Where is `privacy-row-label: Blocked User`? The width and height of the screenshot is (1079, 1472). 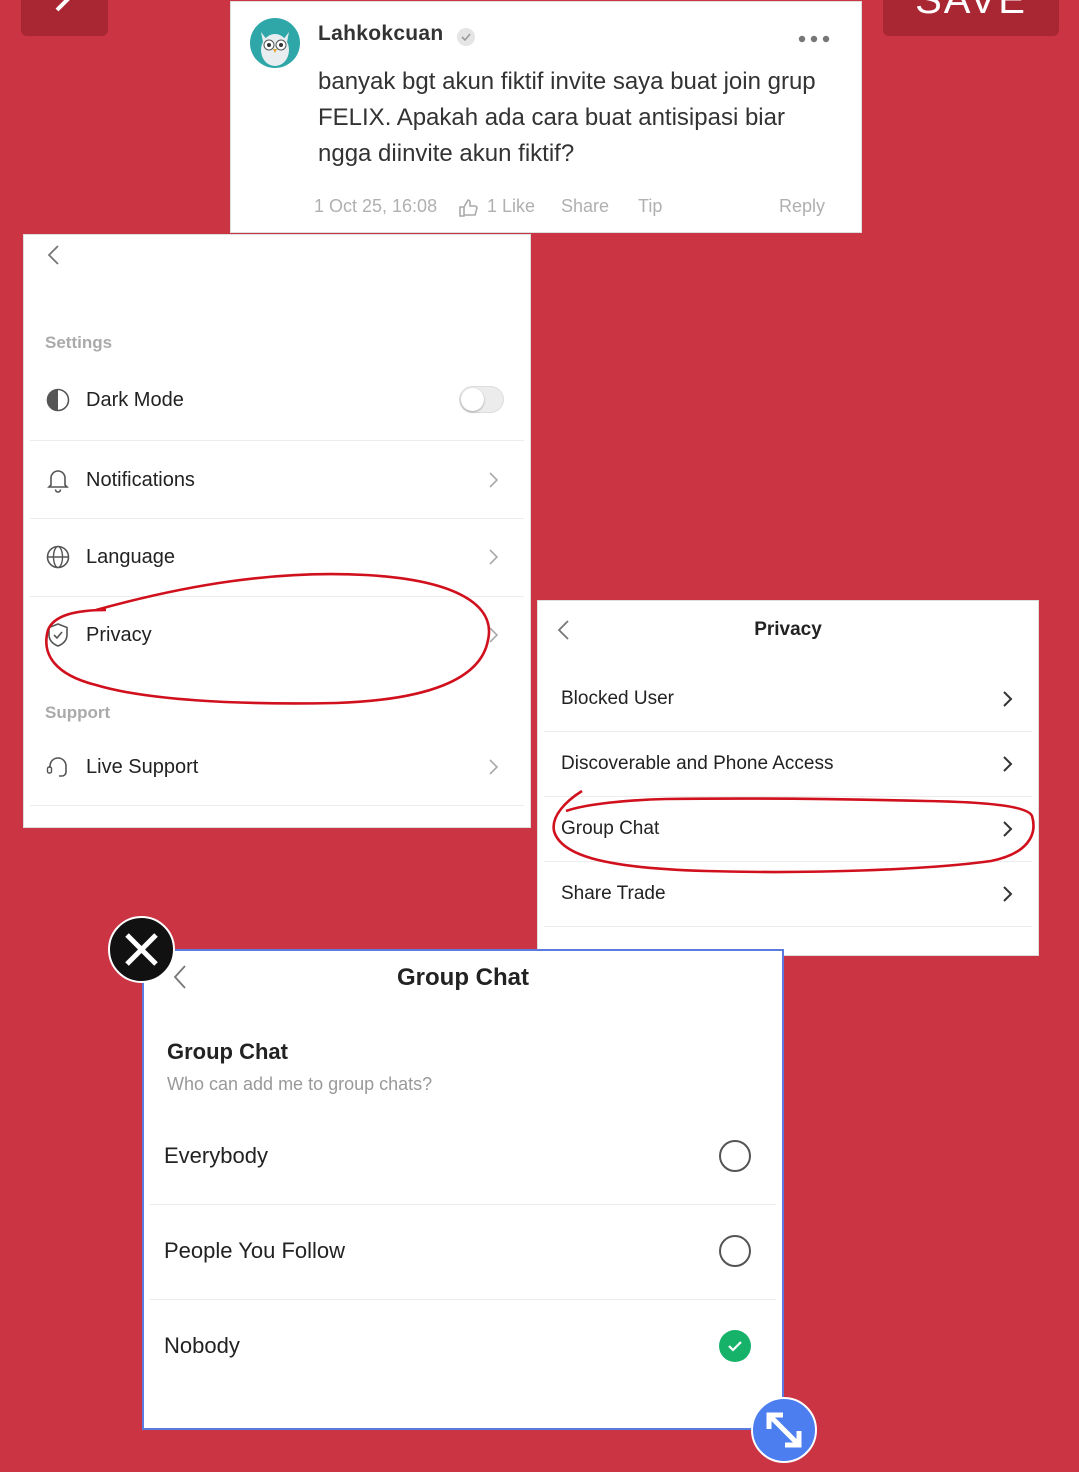
privacy-row-label: Blocked User is located at coordinates (617, 698).